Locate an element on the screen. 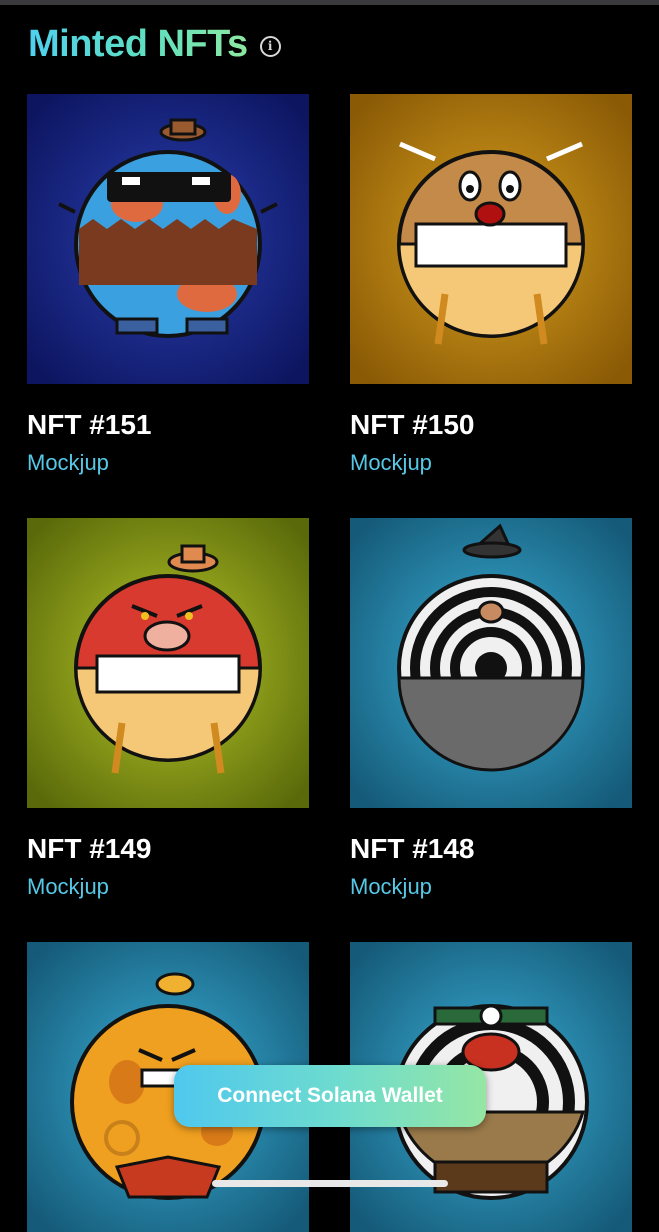 This screenshot has width=659, height=1232. home-indicator is located at coordinates (330, 1183).